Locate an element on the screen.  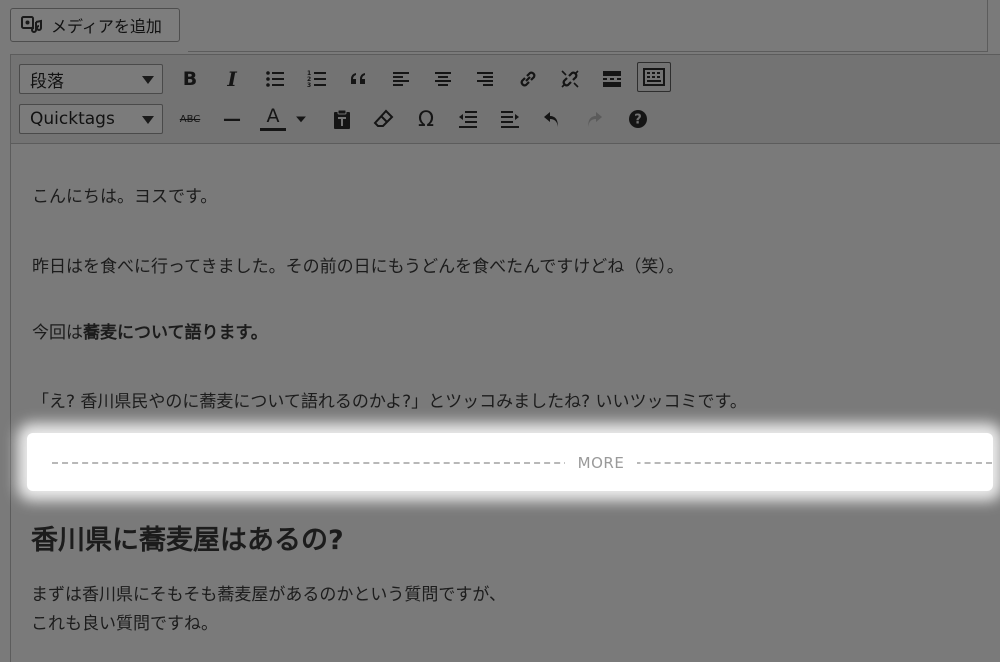
read-more-icon is located at coordinates (612, 79).